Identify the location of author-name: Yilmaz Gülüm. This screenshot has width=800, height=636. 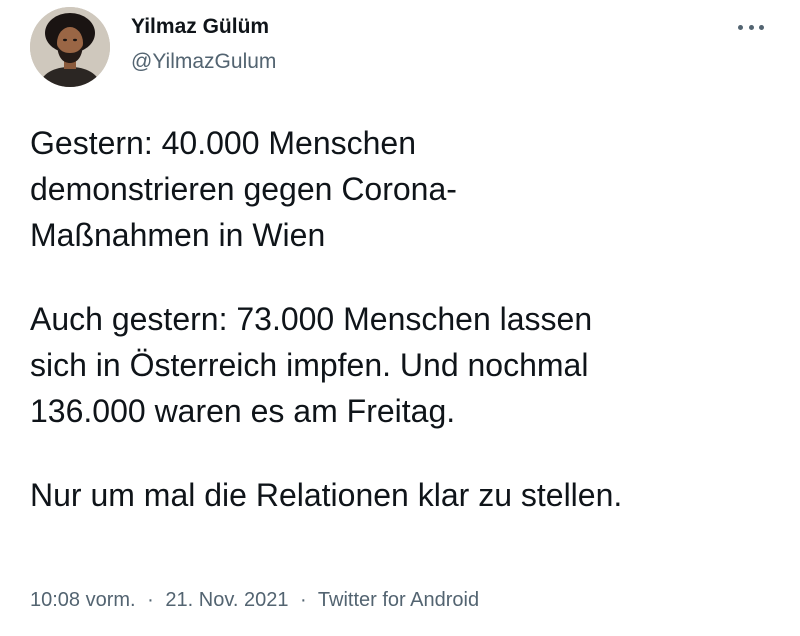
(200, 27).